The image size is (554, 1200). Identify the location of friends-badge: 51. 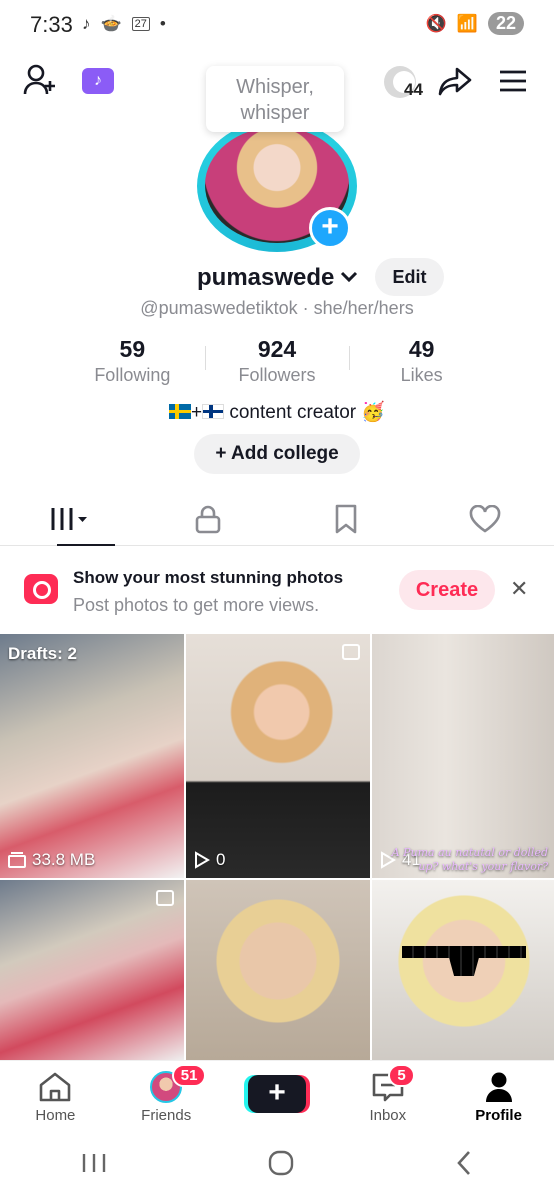
(189, 1075).